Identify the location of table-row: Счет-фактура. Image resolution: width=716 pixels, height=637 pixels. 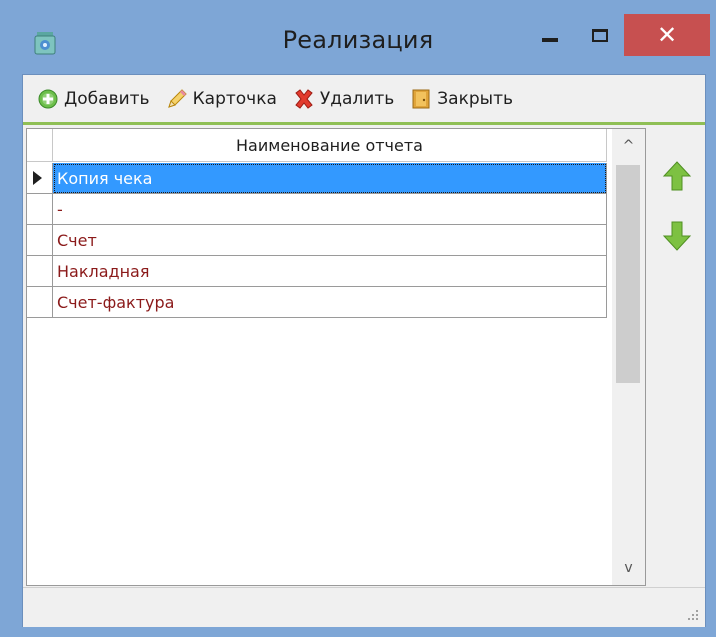
(317, 302).